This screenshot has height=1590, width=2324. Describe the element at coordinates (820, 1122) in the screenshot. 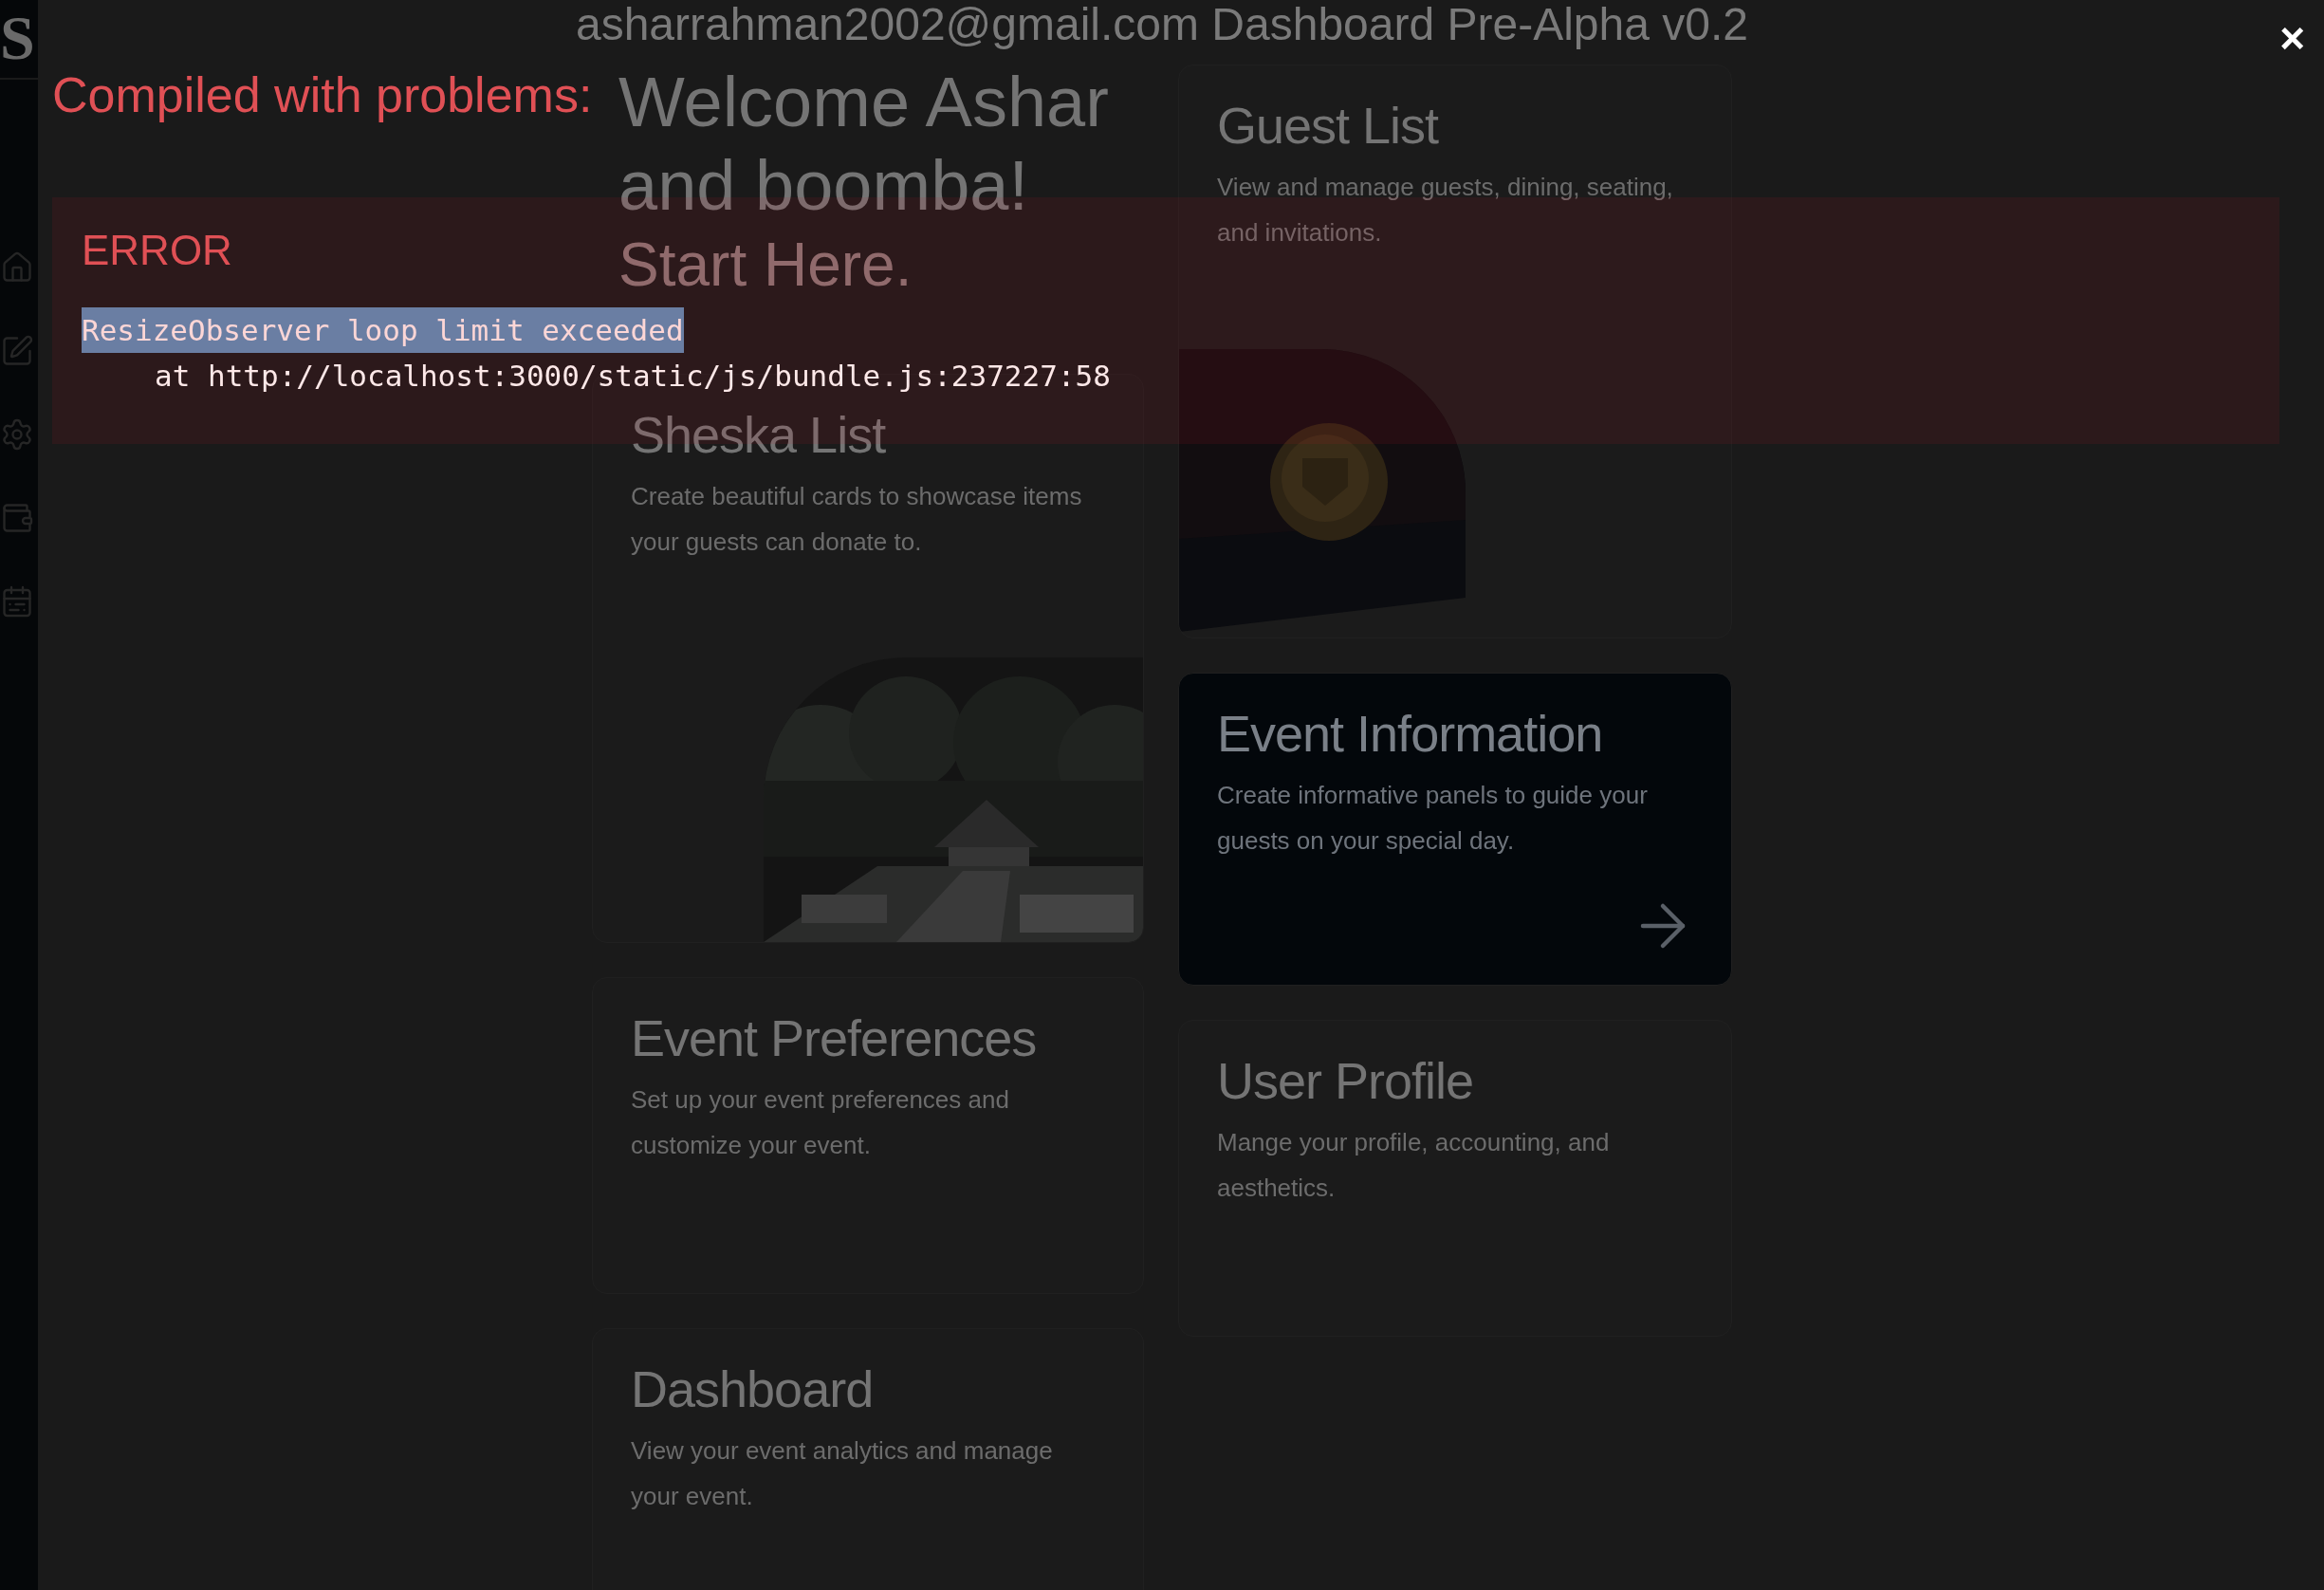

I see `card-description: Set up your event preferences and customize your event.` at that location.